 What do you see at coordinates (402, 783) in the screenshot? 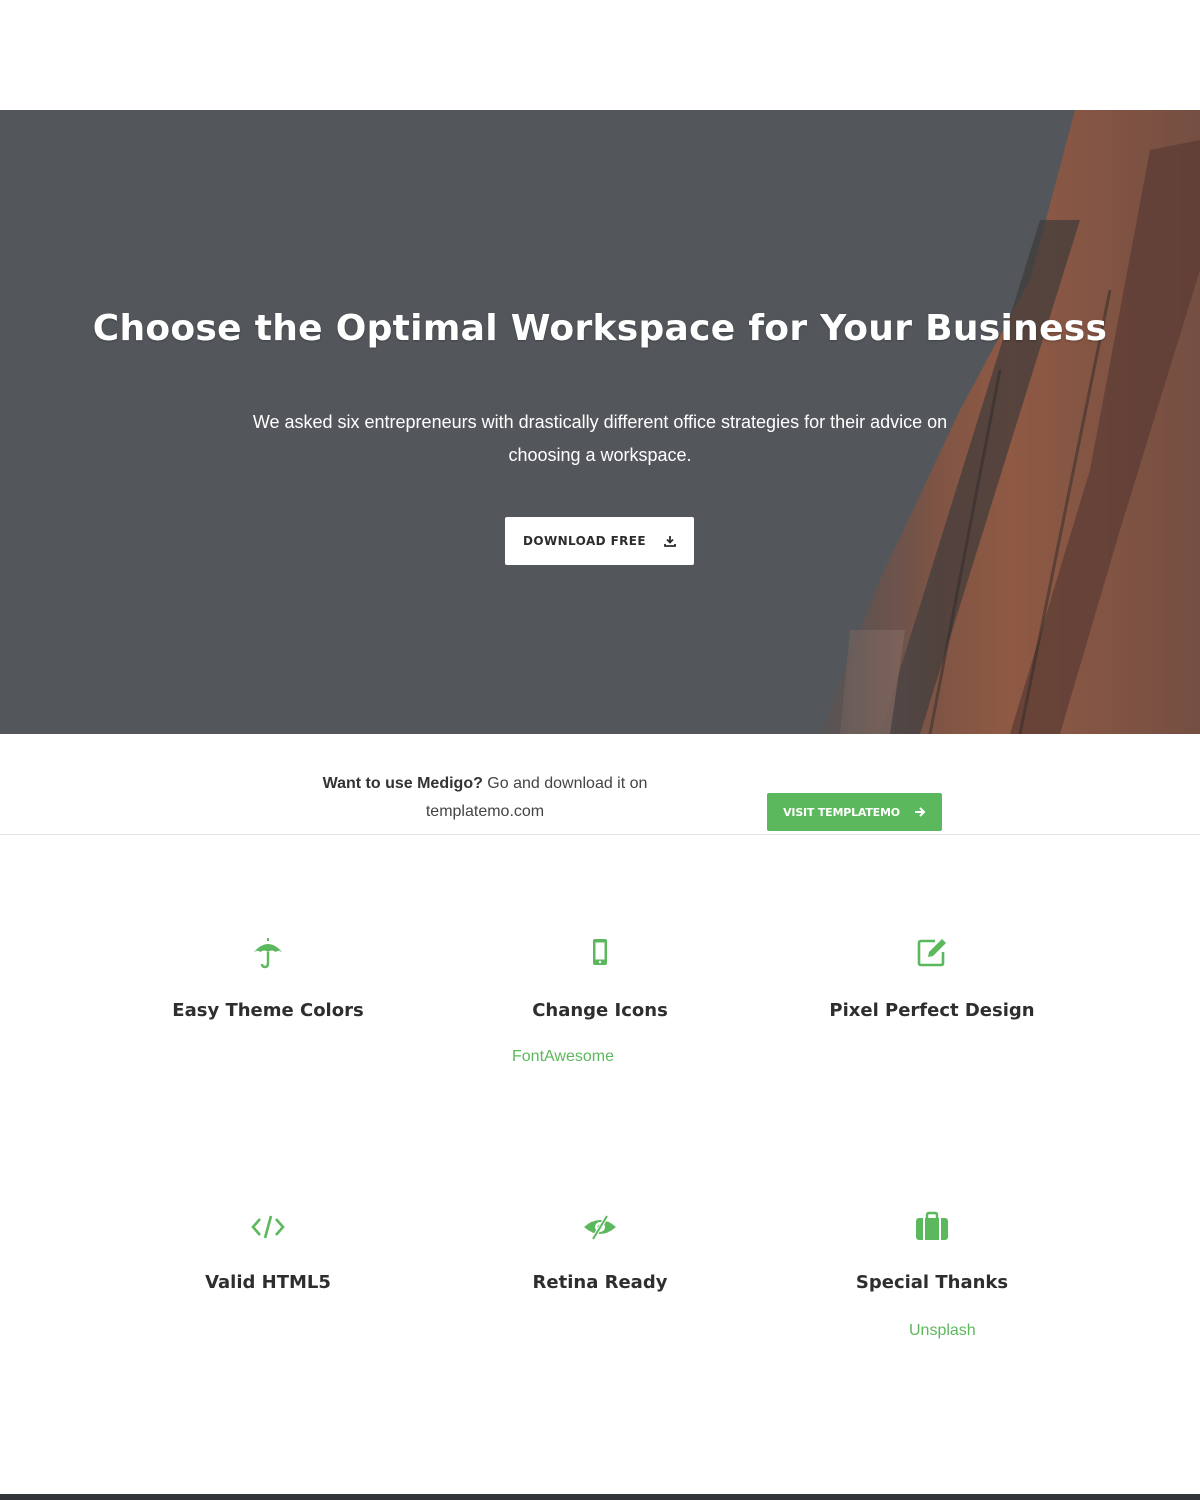
I see `cta-bold-text: Want to use Medigo?` at bounding box center [402, 783].